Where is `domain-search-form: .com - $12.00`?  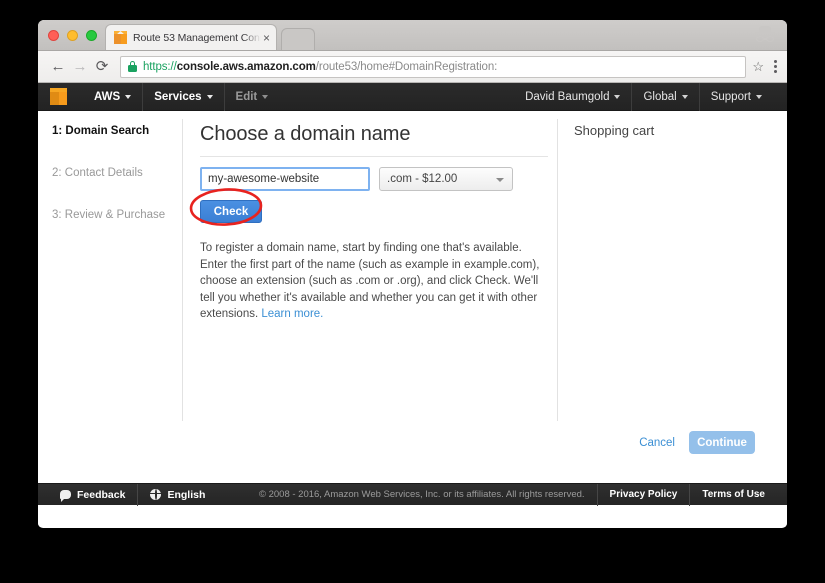
domain-search-form: .com - $12.00 is located at coordinates (374, 179).